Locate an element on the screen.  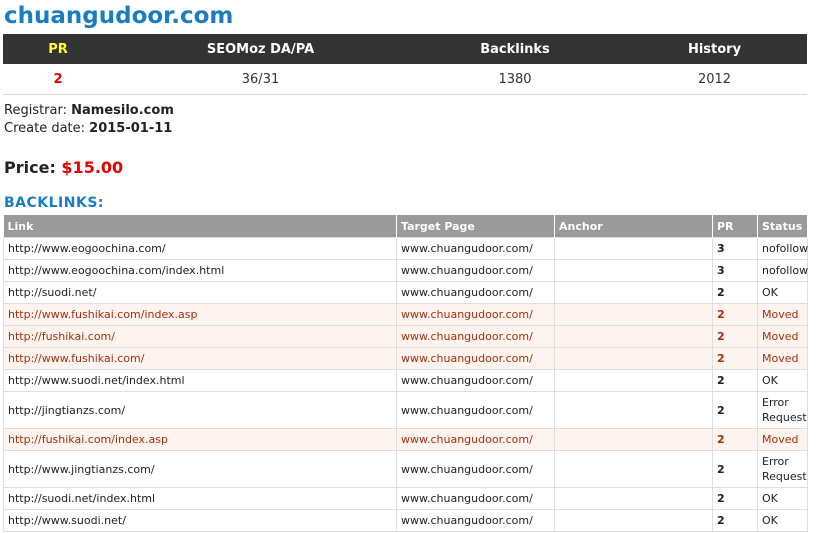
col-header-target: Target Page is located at coordinates (475, 226).